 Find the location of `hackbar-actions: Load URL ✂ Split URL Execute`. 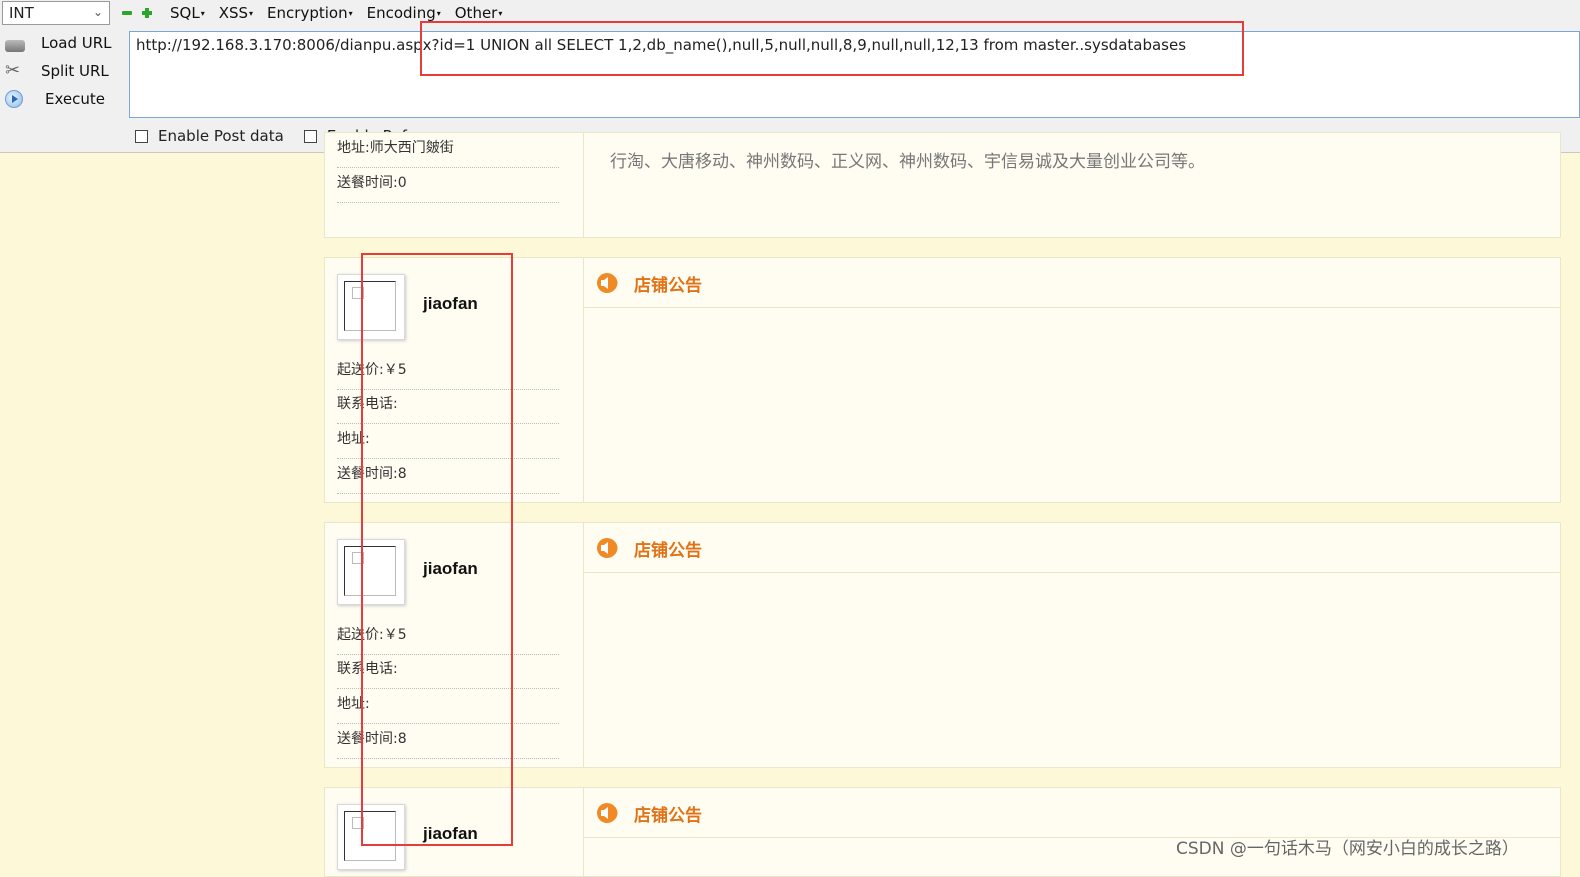

hackbar-actions: Load URL ✂ Split URL Execute is located at coordinates (62, 72).